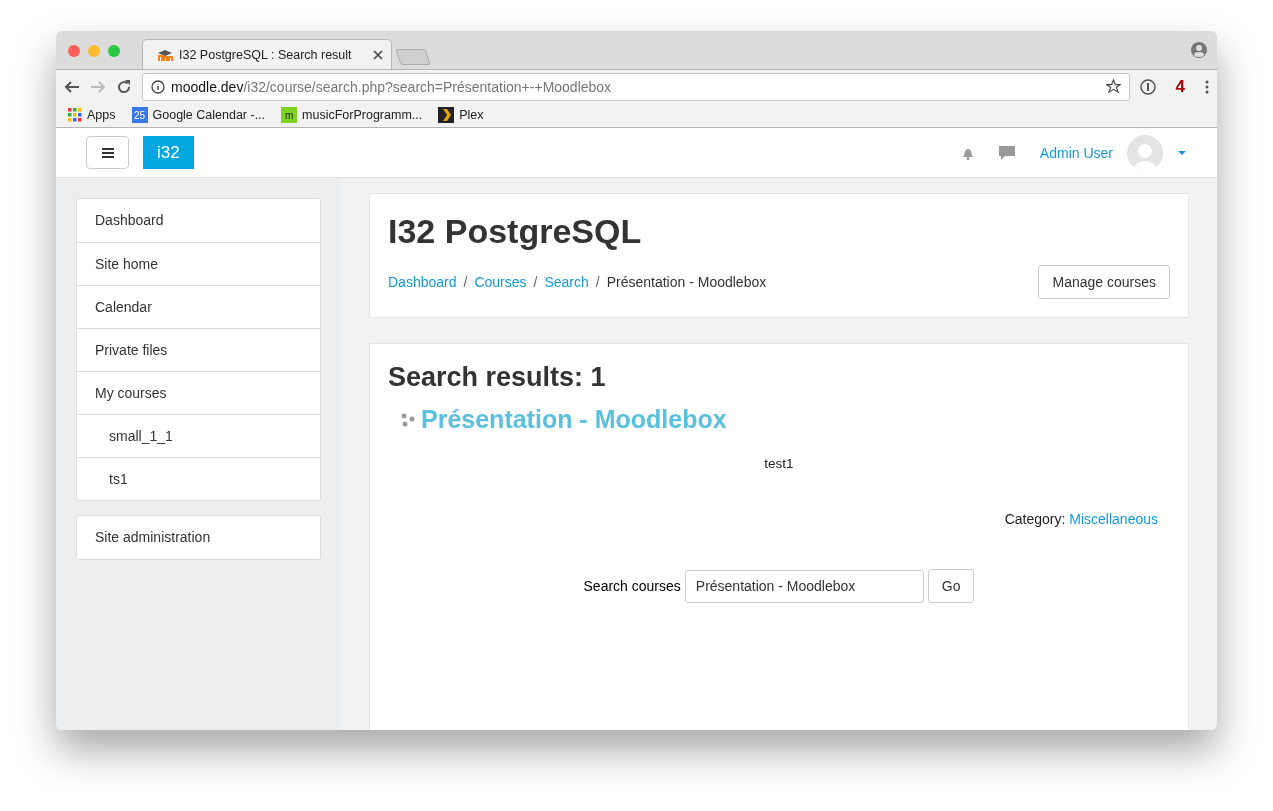  Describe the element at coordinates (98, 86) in the screenshot. I see `forward-arrow-icon` at that location.